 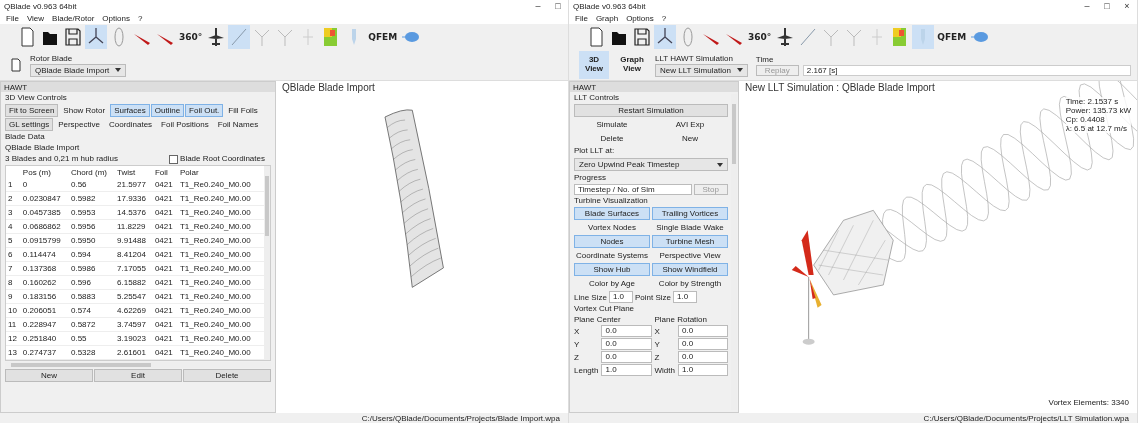 I want to click on row-number: 4, so click(x=13, y=226).